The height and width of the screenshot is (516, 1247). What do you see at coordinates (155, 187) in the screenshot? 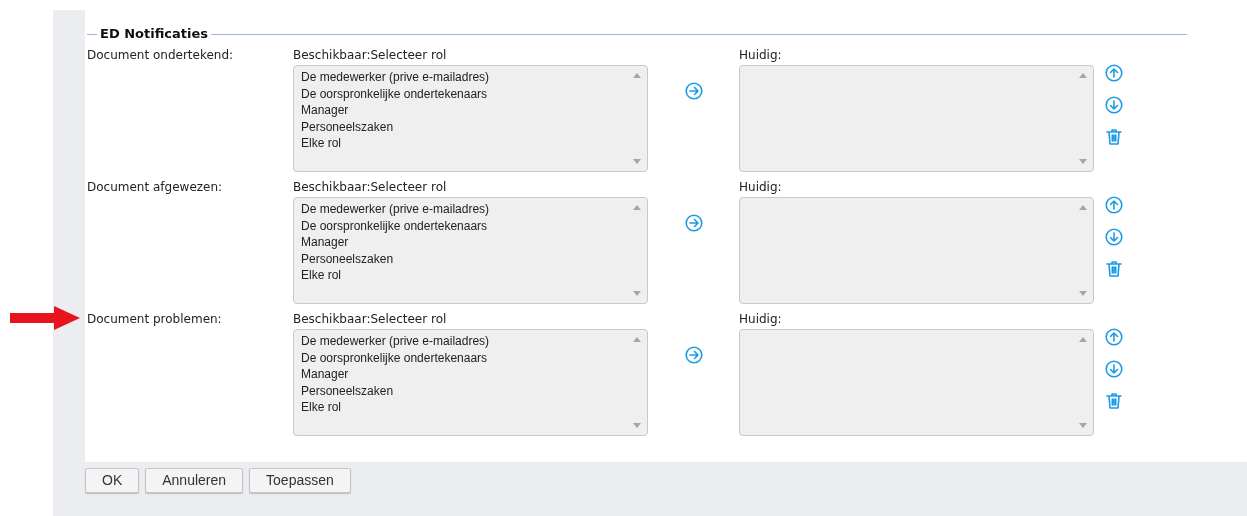
I see `field-label: Document afgewezen:` at bounding box center [155, 187].